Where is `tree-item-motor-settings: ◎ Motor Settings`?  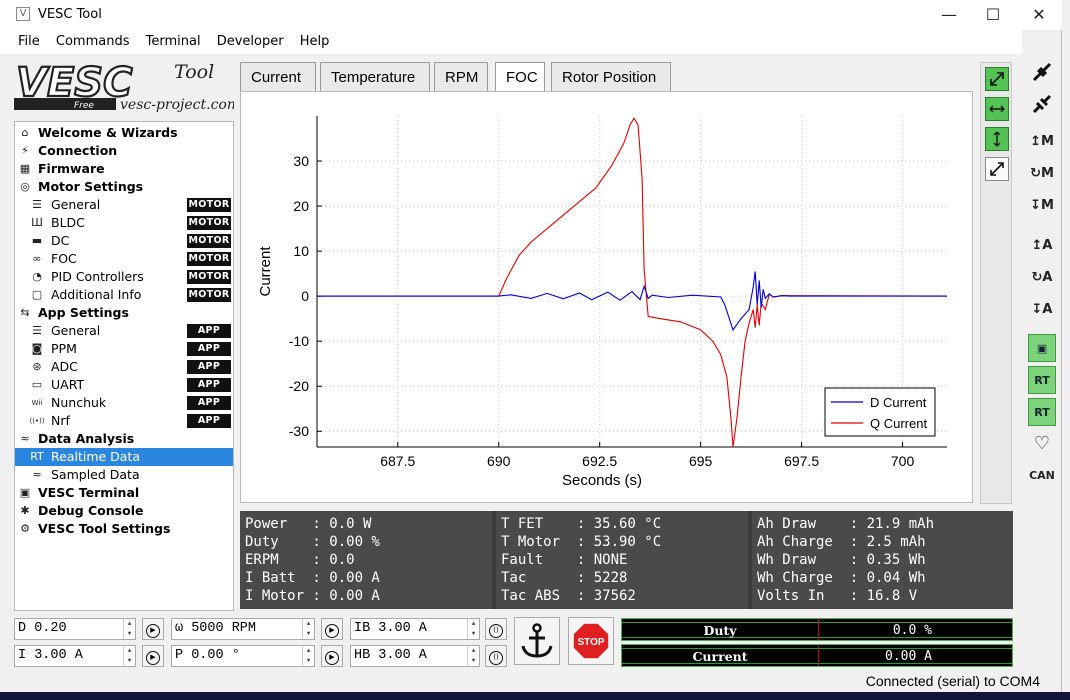
tree-item-motor-settings: ◎ Motor Settings is located at coordinates (124, 187).